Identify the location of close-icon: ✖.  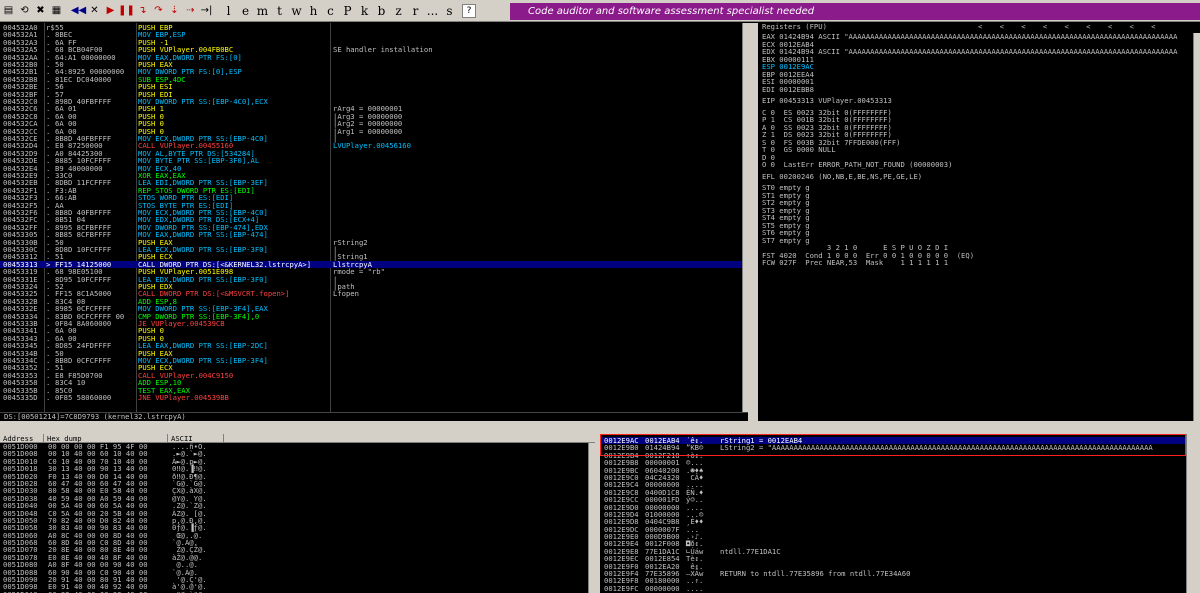
(40, 11).